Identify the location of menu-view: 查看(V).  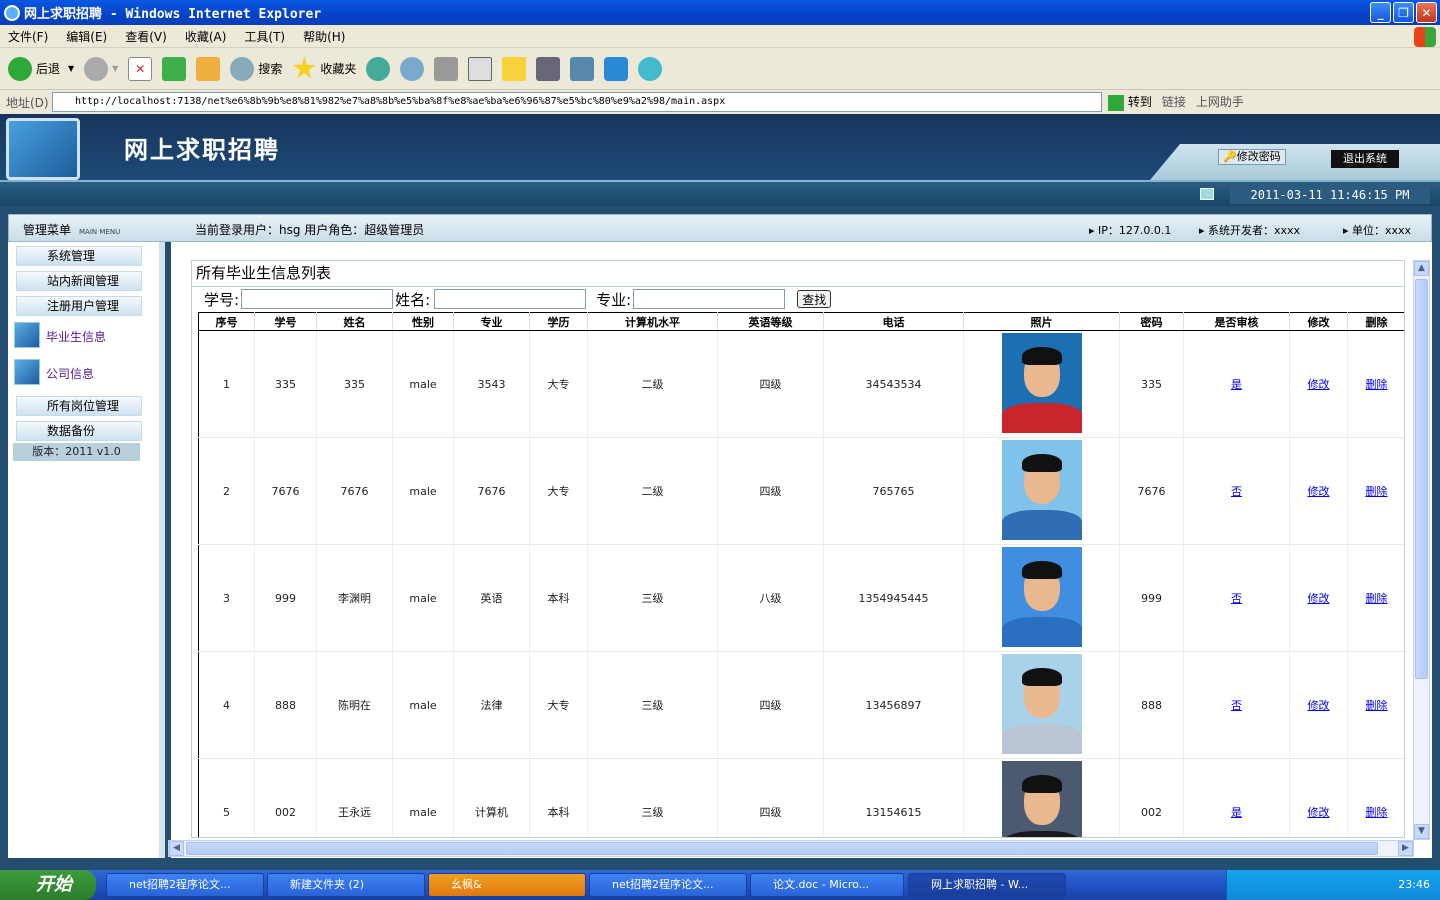
(146, 36).